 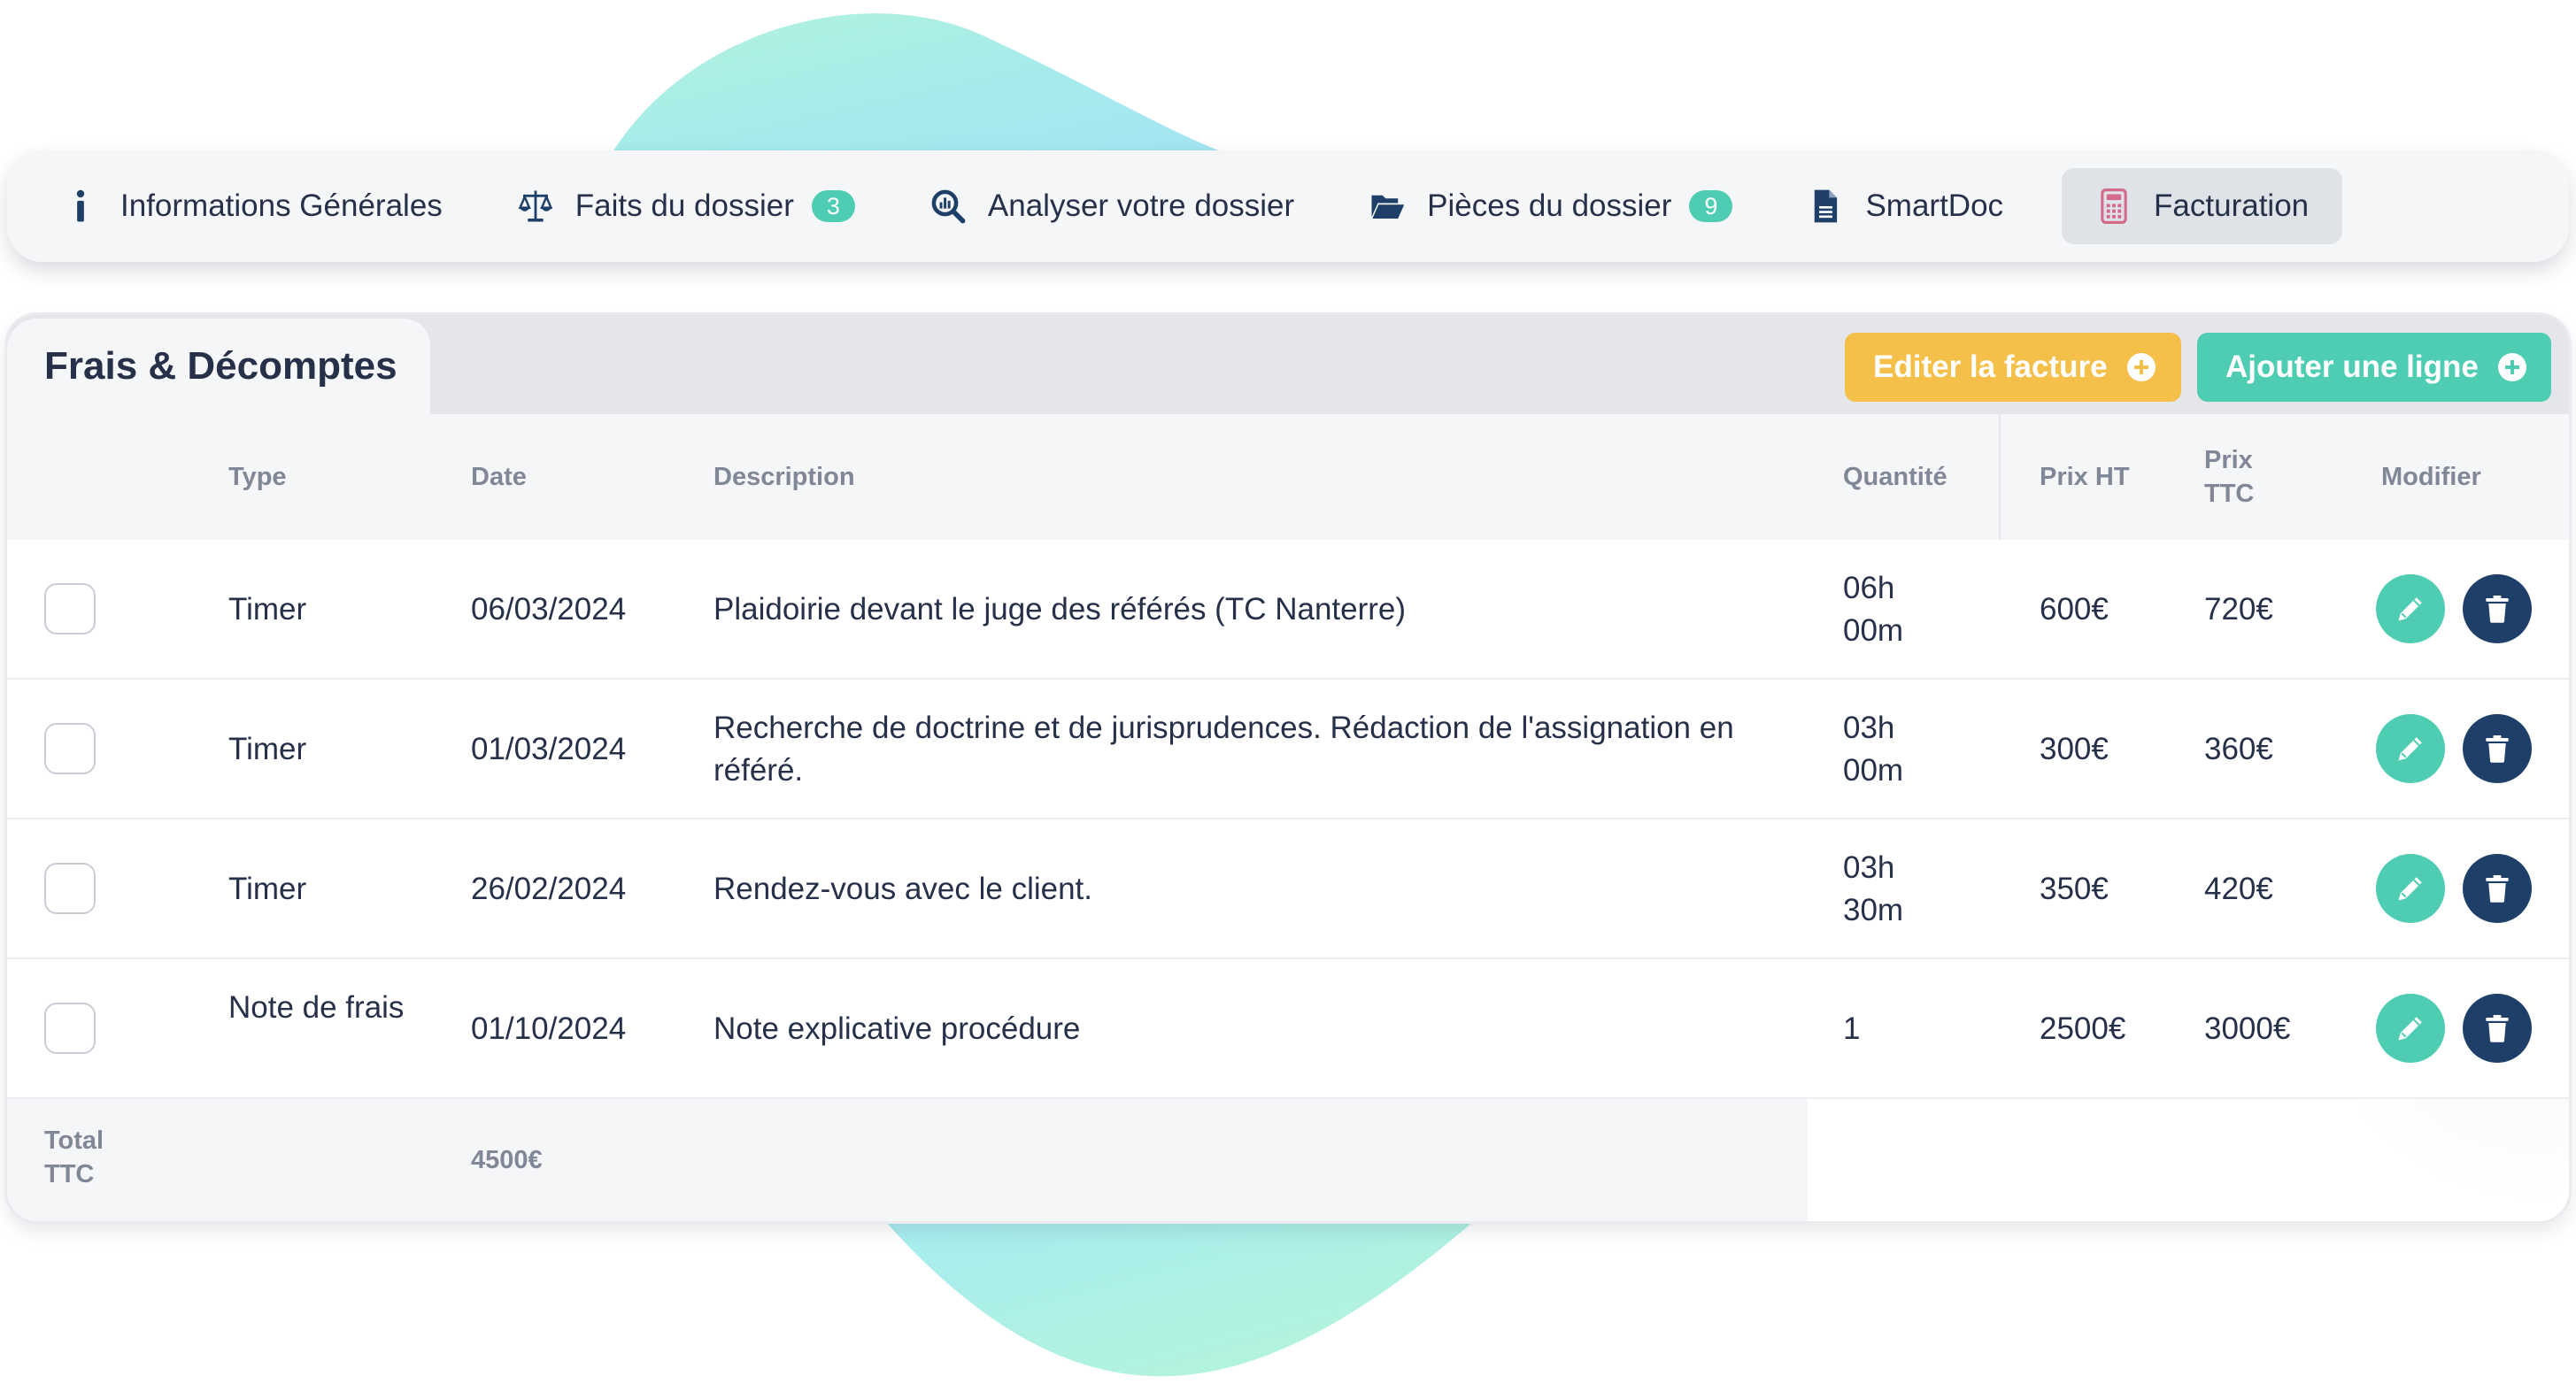 I want to click on total-label-line2: TTC, so click(x=69, y=1174).